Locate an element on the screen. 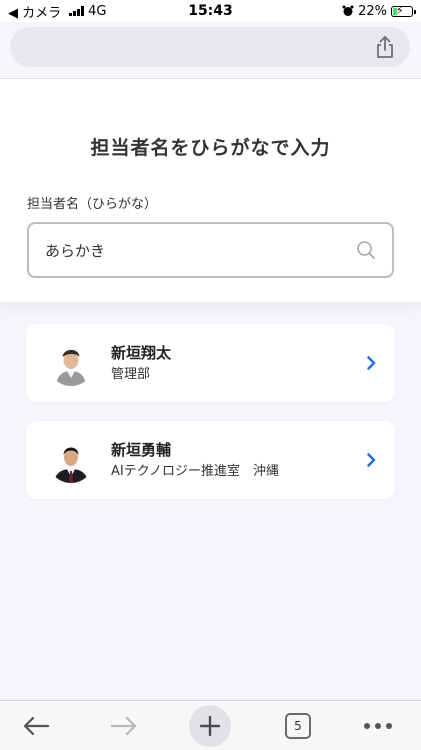 The height and width of the screenshot is (750, 421). more-button is located at coordinates (378, 725).